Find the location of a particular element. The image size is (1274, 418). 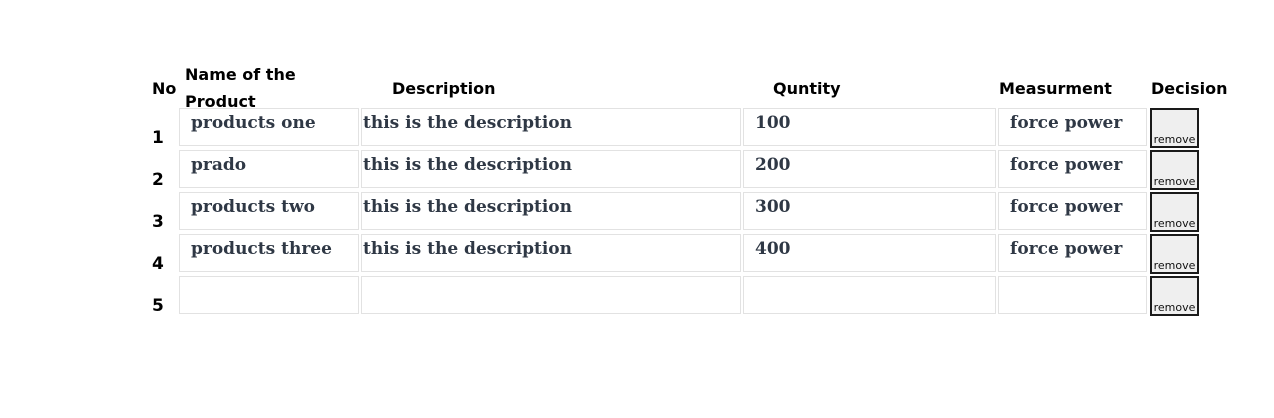

name-value: products two is located at coordinates (253, 207).